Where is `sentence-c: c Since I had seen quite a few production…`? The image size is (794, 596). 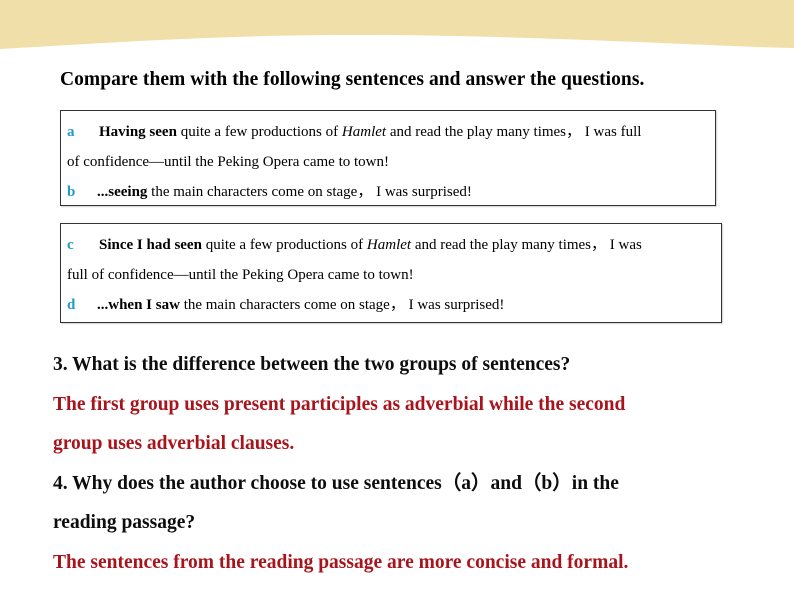
sentence-c: c Since I had seen quite a few production… is located at coordinates (390, 245).